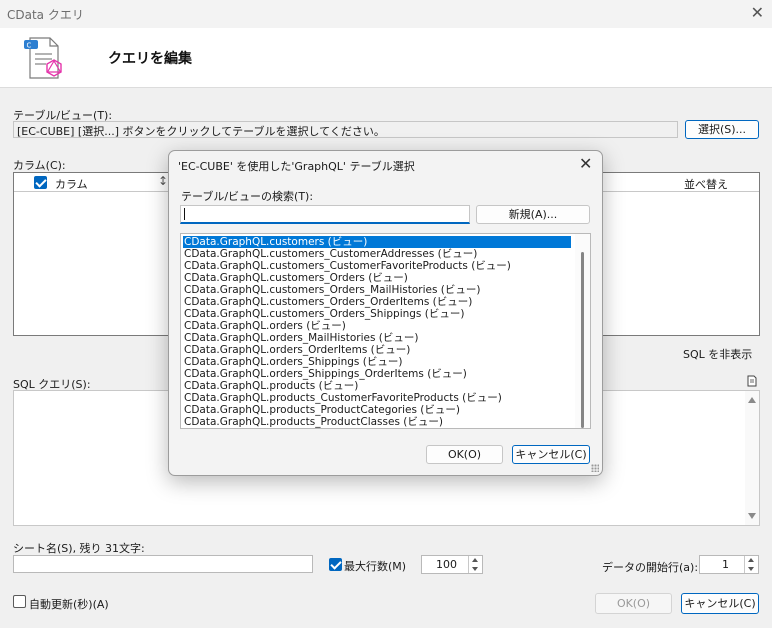  I want to click on list-item: CData.GraphQL.customers (ビュー), so click(377, 242).